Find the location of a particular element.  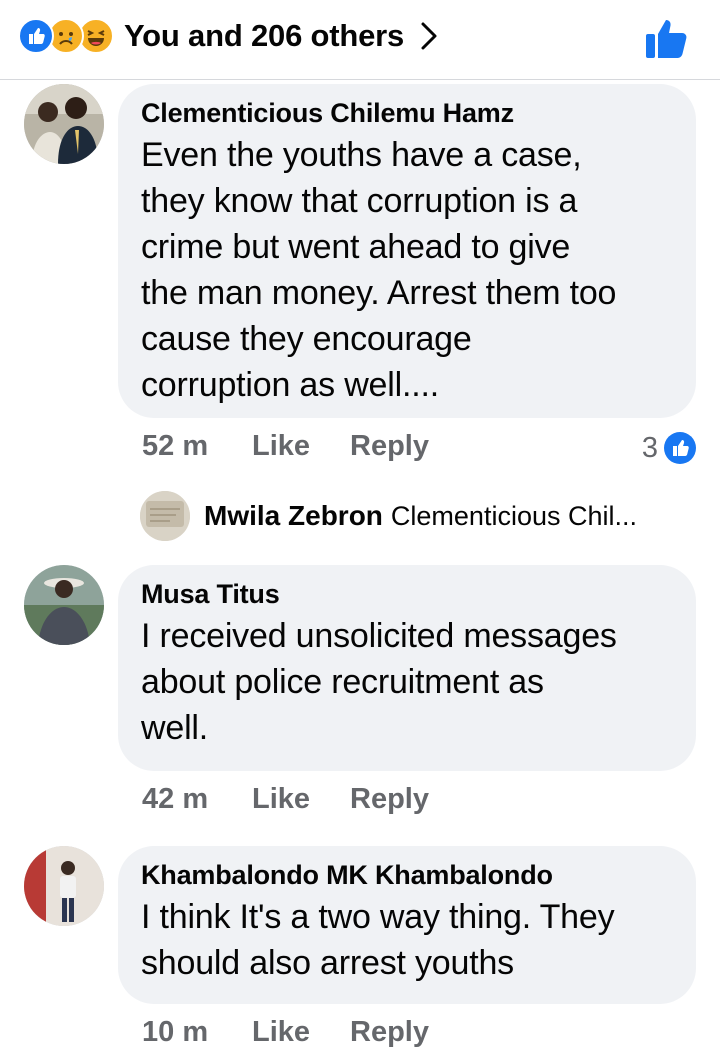

chevron-right-icon is located at coordinates (429, 36).